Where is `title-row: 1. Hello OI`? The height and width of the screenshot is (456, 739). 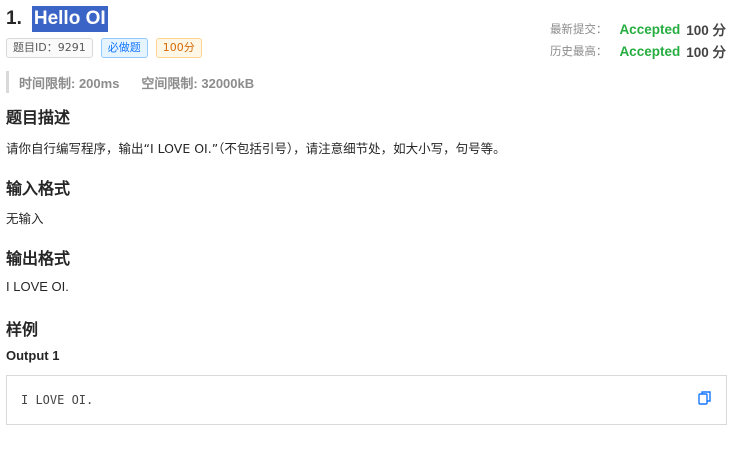 title-row: 1. Hello OI is located at coordinates (57, 19).